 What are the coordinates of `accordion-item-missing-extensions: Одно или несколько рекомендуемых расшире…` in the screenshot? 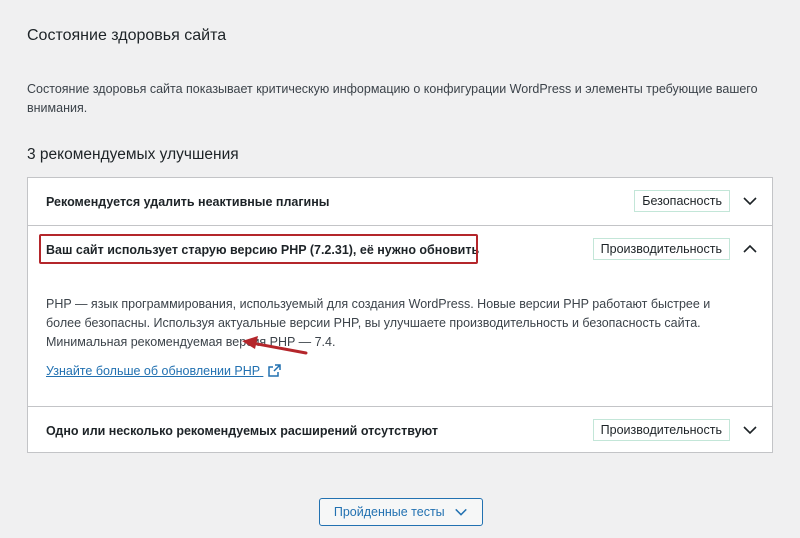 It's located at (400, 430).